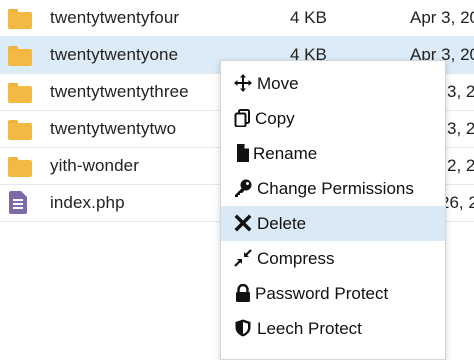 Image resolution: width=474 pixels, height=360 pixels. Describe the element at coordinates (282, 223) in the screenshot. I see `menu-item-label: Delete` at that location.